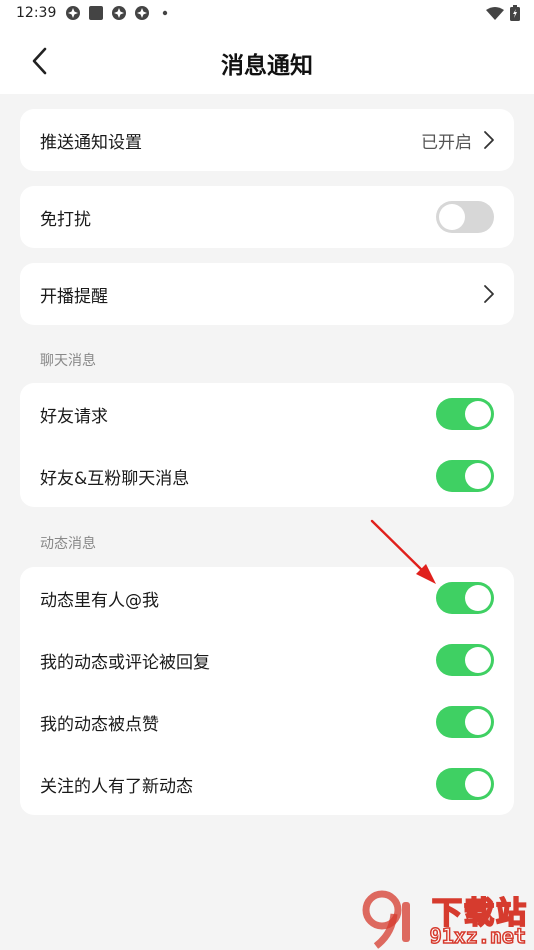 The height and width of the screenshot is (950, 534). Describe the element at coordinates (36, 13) in the screenshot. I see `status-time: 12:39` at that location.